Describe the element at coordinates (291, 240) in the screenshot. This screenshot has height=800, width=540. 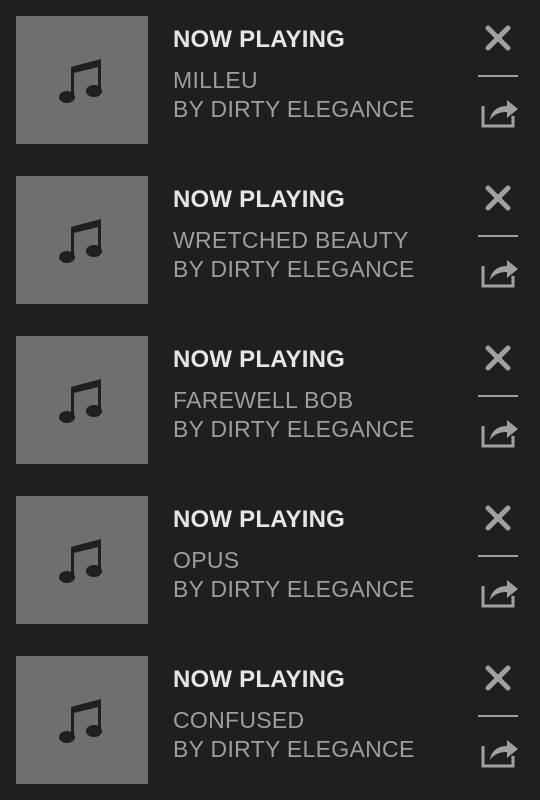
I see `track-title: WRETCHED BEAUTY` at that location.